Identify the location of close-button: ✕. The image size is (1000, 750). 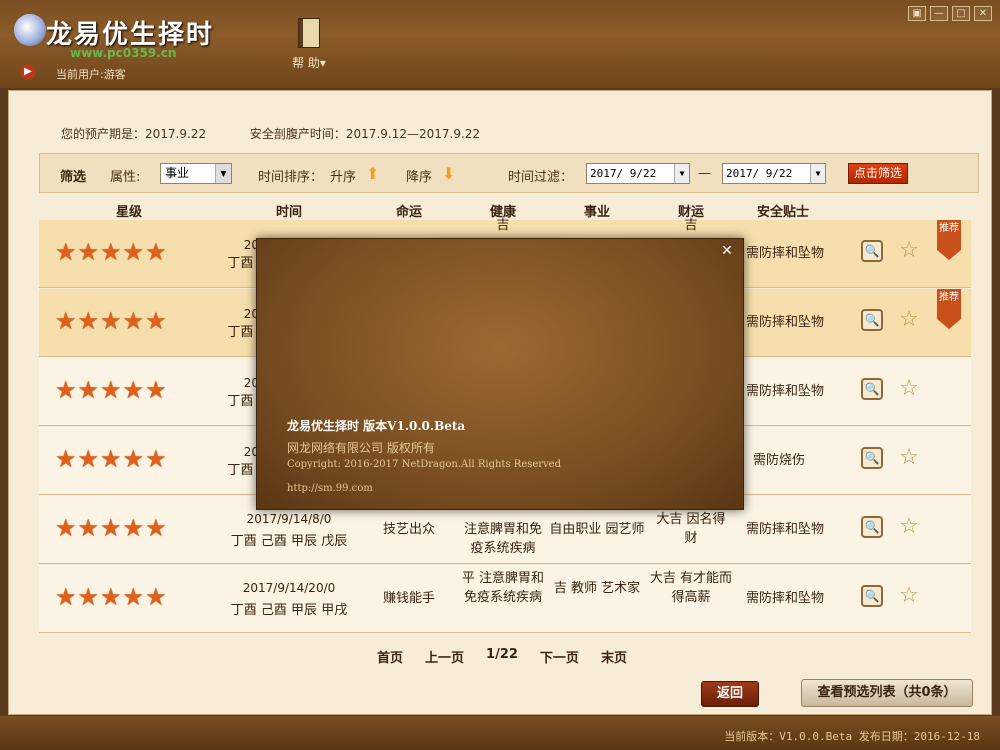
(983, 13).